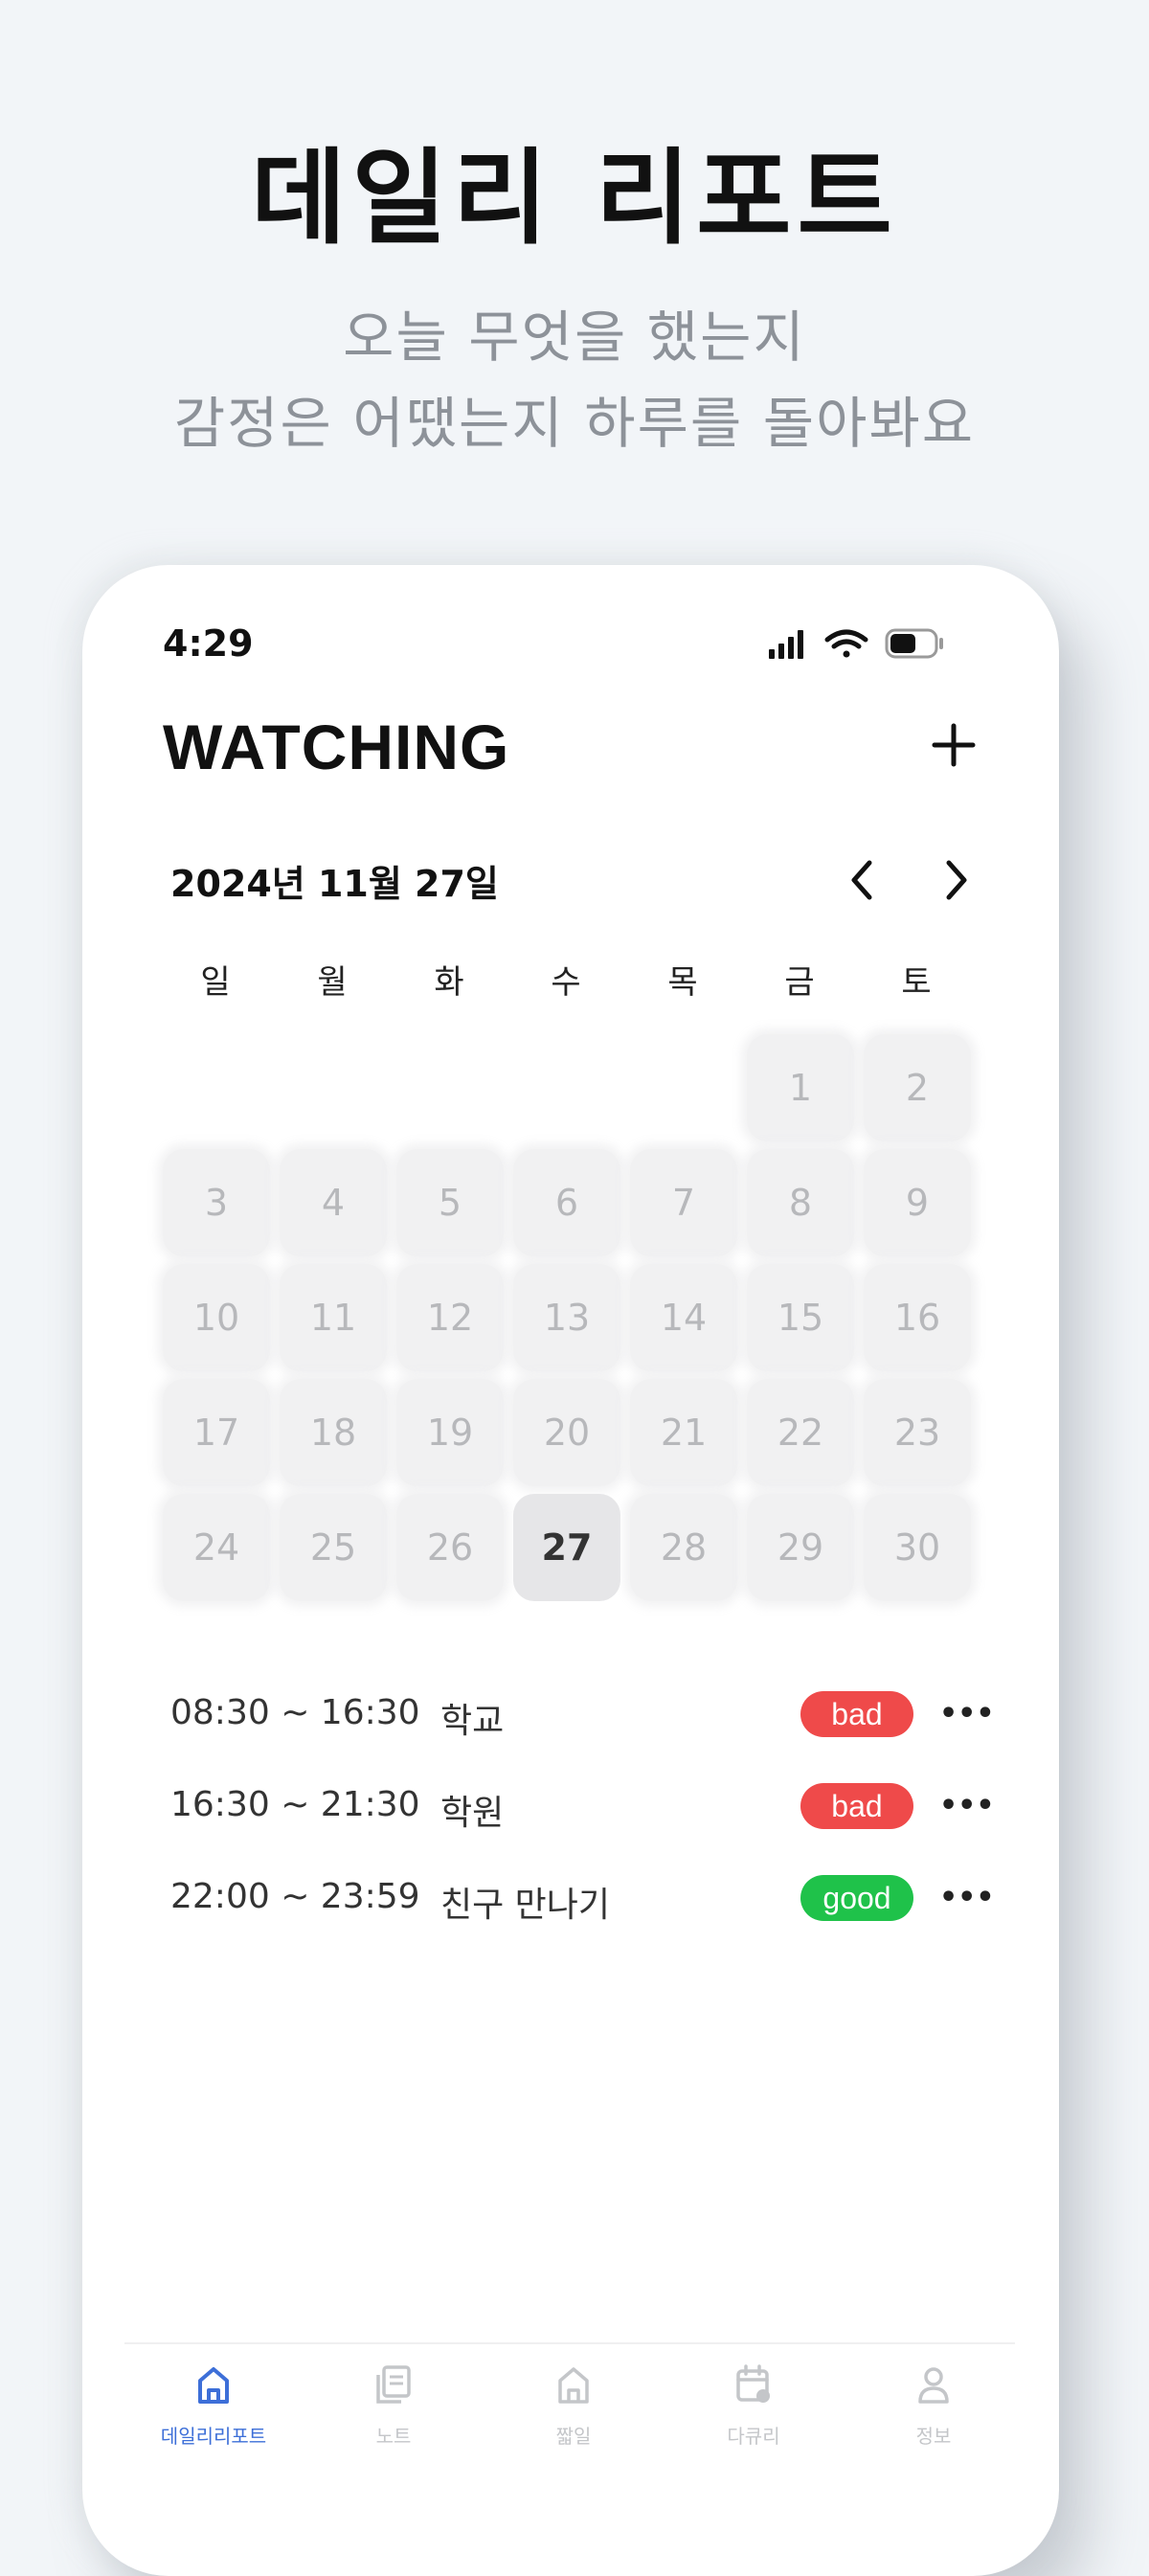  What do you see at coordinates (567, 1547) in the screenshot?
I see `calendar-day-selected: 27` at bounding box center [567, 1547].